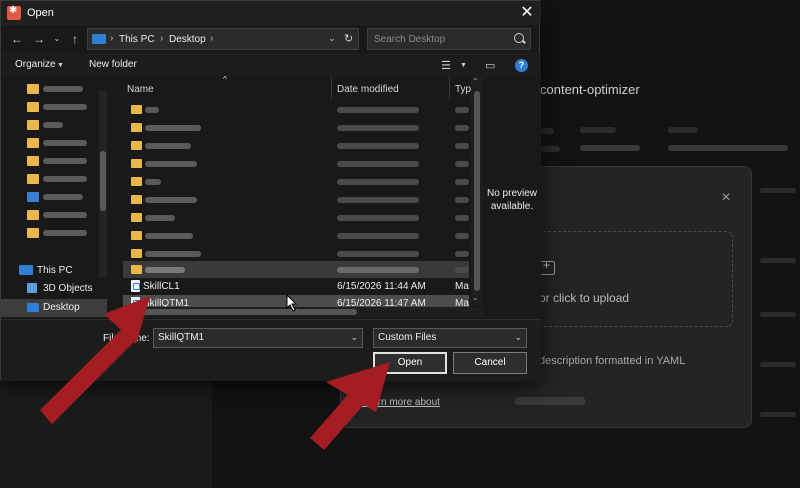 Image resolution: width=800 pixels, height=488 pixels. I want to click on up-arrow-icon: ↑, so click(75, 39).